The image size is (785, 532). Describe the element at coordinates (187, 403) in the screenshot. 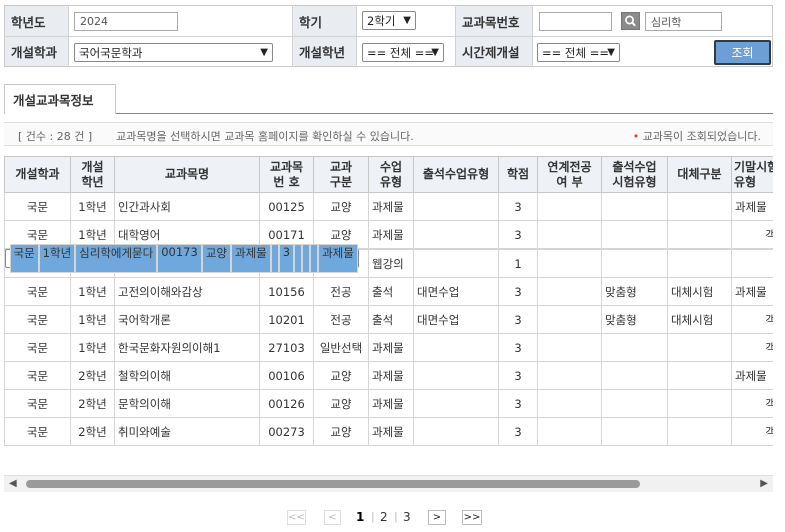

I see `cell-name: 문학의이해` at that location.